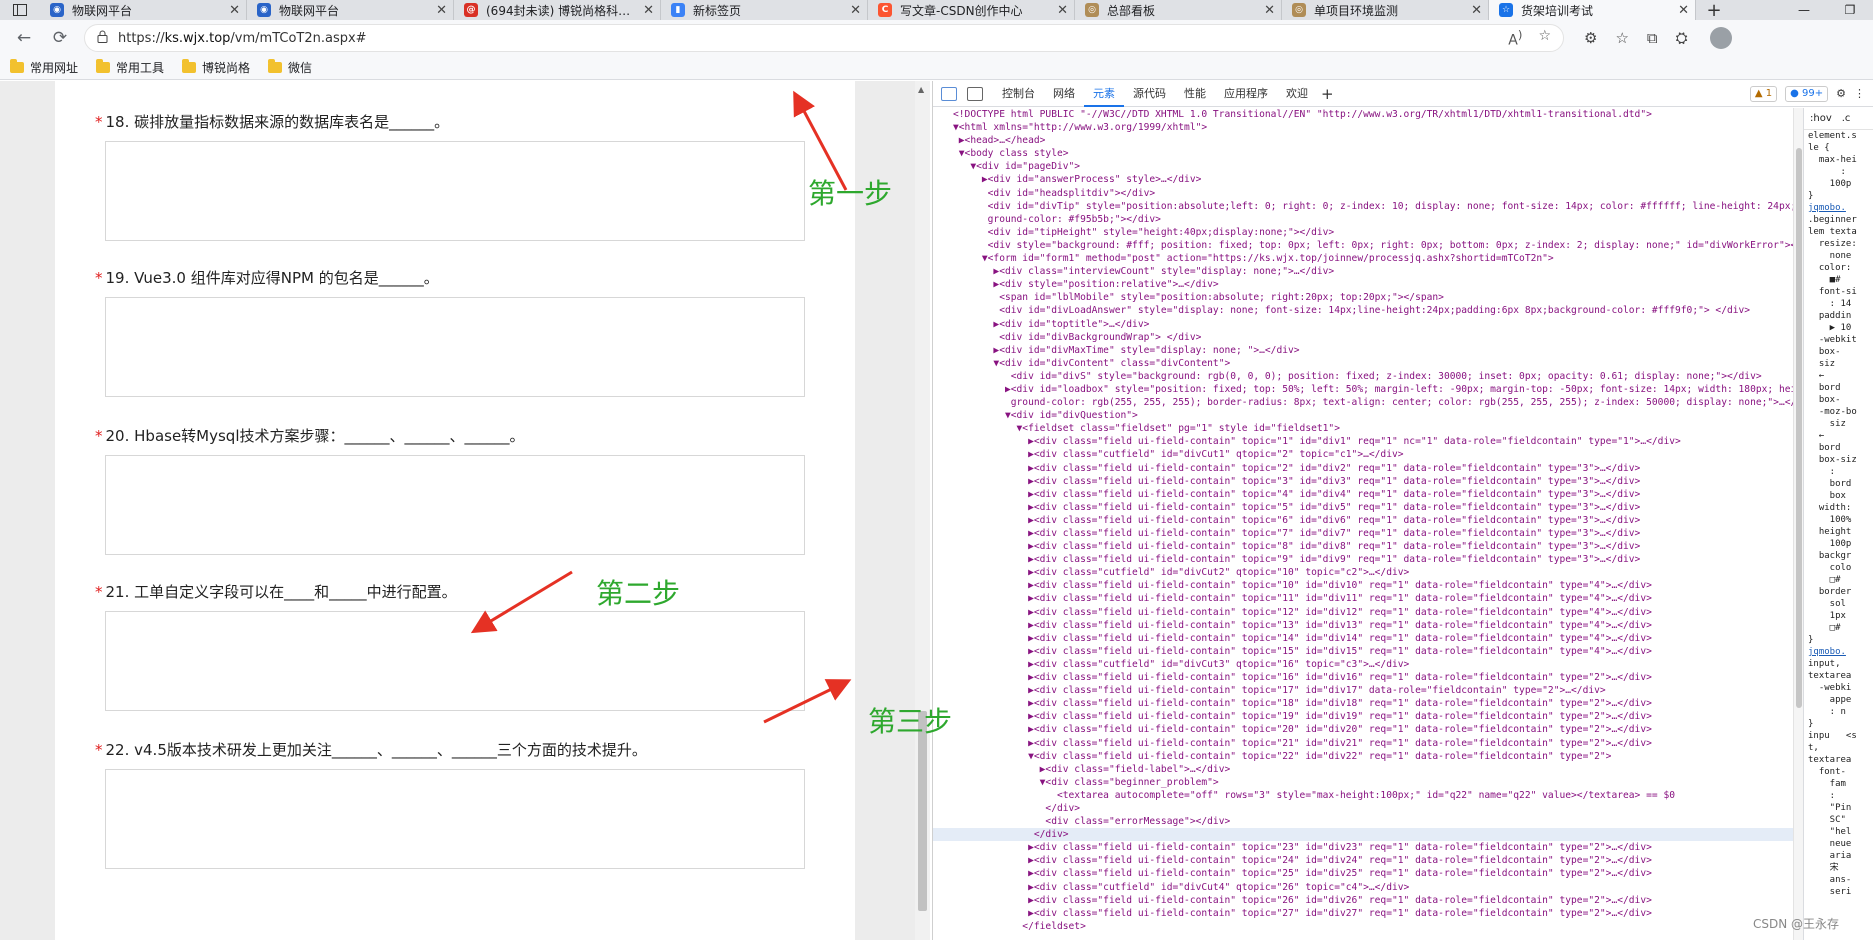 This screenshot has height=940, width=1873. I want to click on lock-icon, so click(102, 38).